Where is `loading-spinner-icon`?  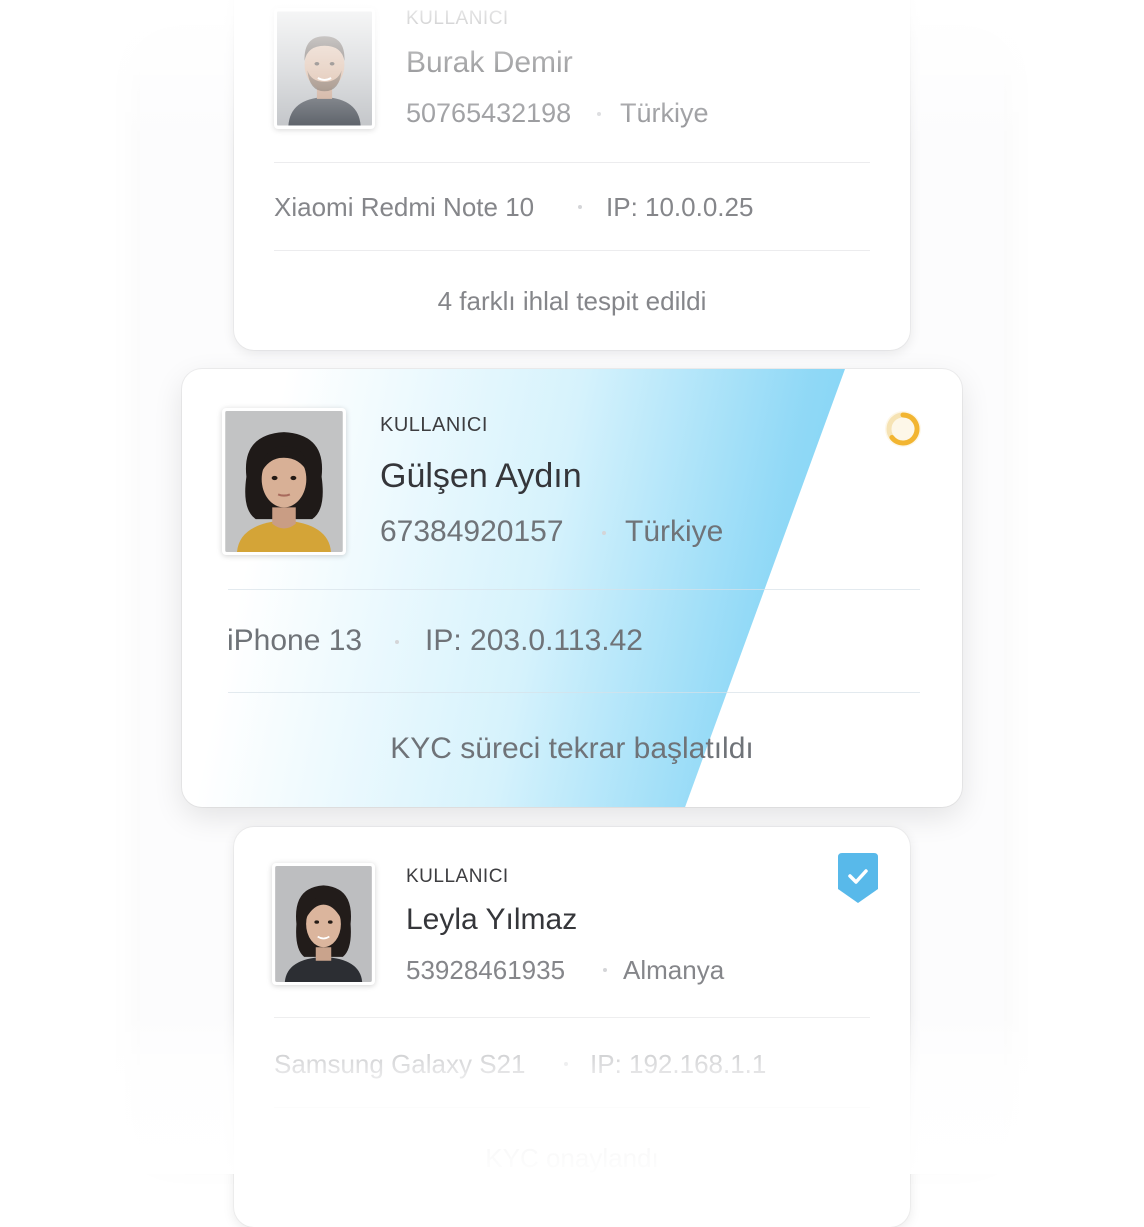
loading-spinner-icon is located at coordinates (903, 429).